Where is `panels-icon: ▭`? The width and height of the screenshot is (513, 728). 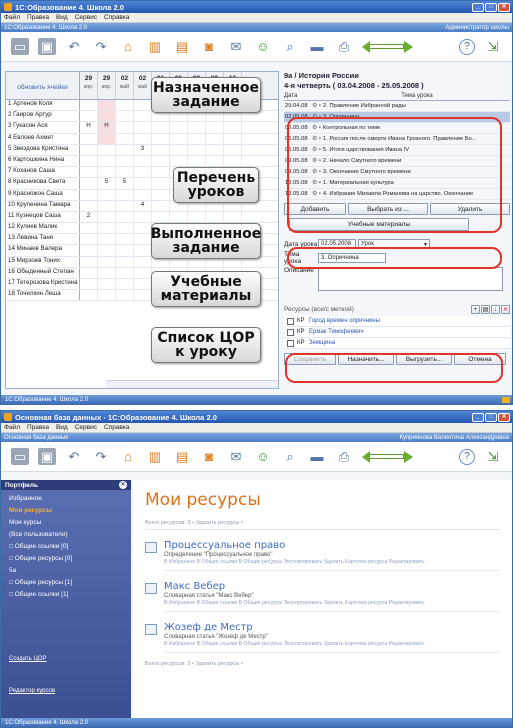 panels-icon: ▭ is located at coordinates (20, 456).